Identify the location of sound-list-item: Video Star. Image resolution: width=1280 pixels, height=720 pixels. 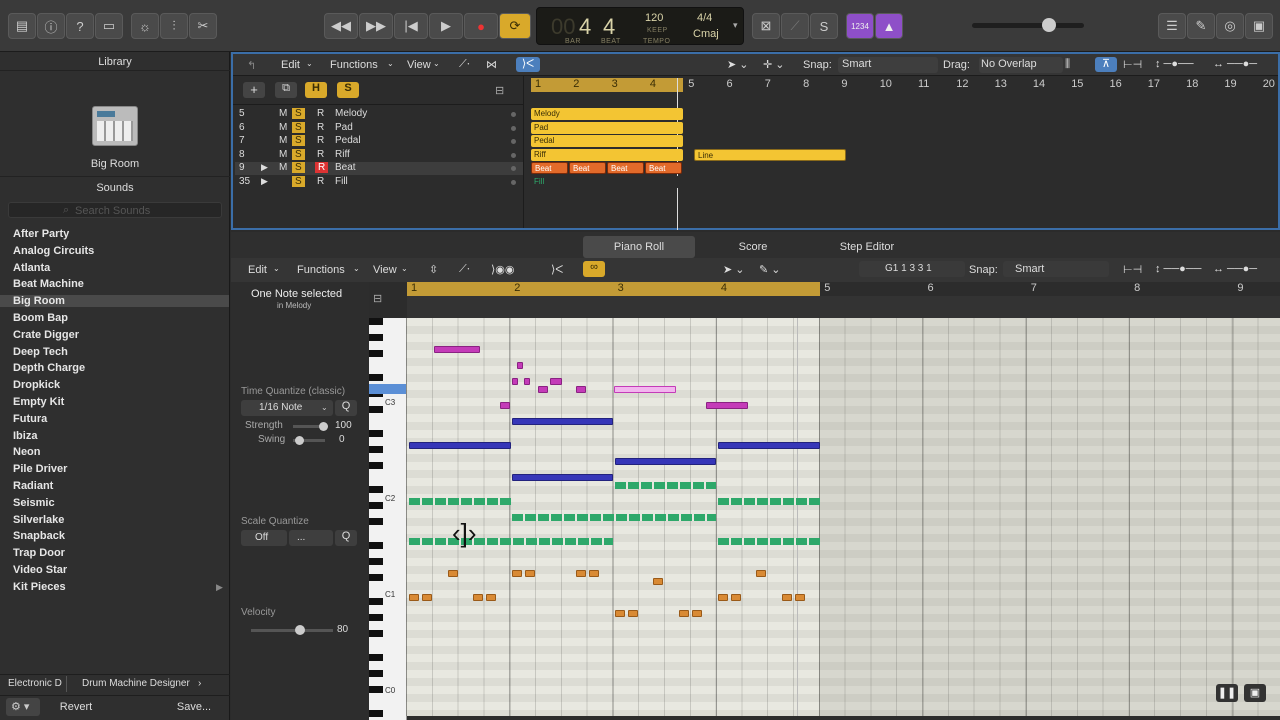
(40, 570).